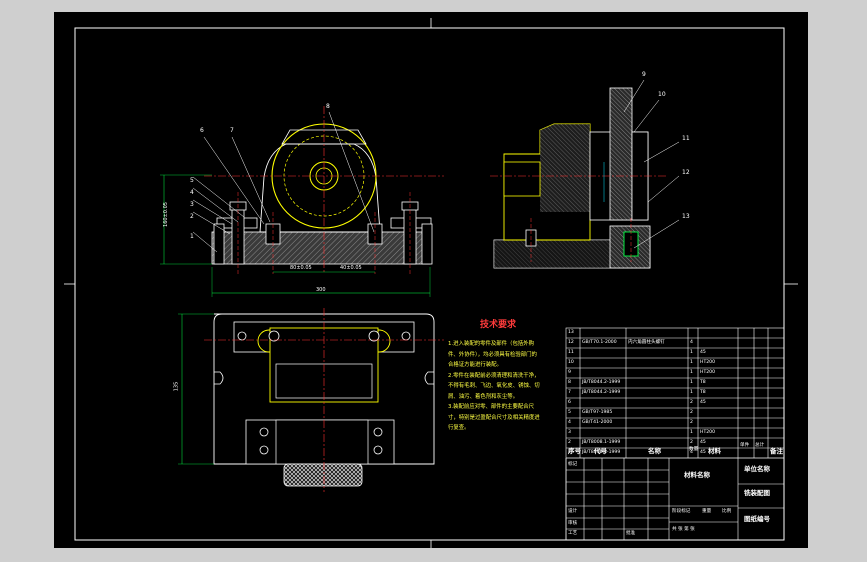 This screenshot has height=562, width=867. I want to click on balloon-6: 6, so click(202, 130).